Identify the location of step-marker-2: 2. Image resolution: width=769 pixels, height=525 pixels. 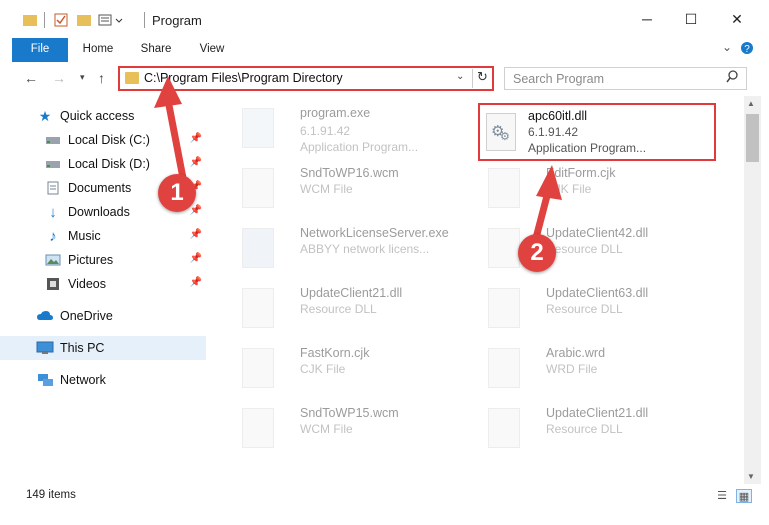
(537, 253).